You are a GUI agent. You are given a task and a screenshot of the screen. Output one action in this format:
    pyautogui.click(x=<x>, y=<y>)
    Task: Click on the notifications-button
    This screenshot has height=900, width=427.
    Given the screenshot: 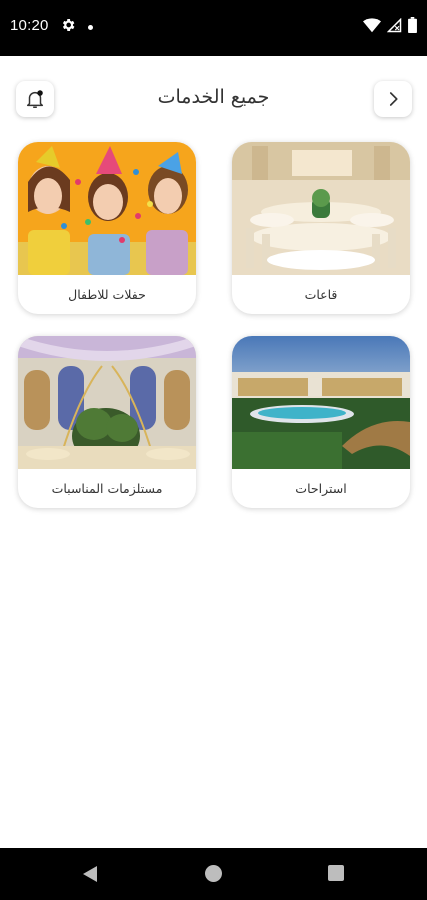 What is the action you would take?
    pyautogui.click(x=35, y=99)
    